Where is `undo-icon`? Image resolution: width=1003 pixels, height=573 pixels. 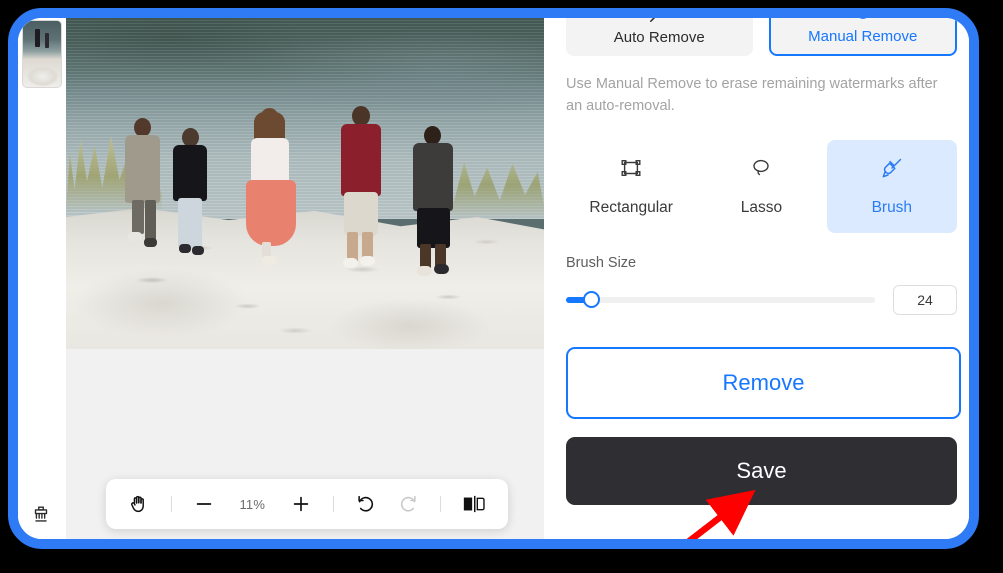
undo-icon is located at coordinates (365, 503).